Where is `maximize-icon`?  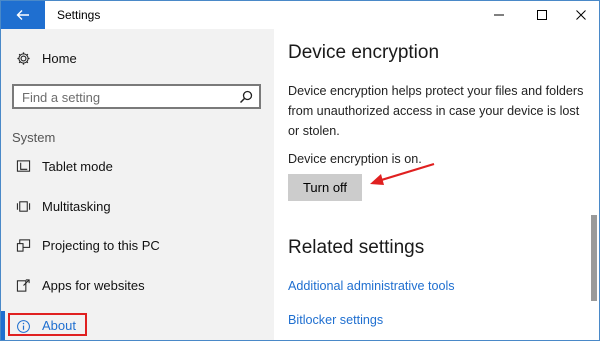
maximize-icon is located at coordinates (542, 15).